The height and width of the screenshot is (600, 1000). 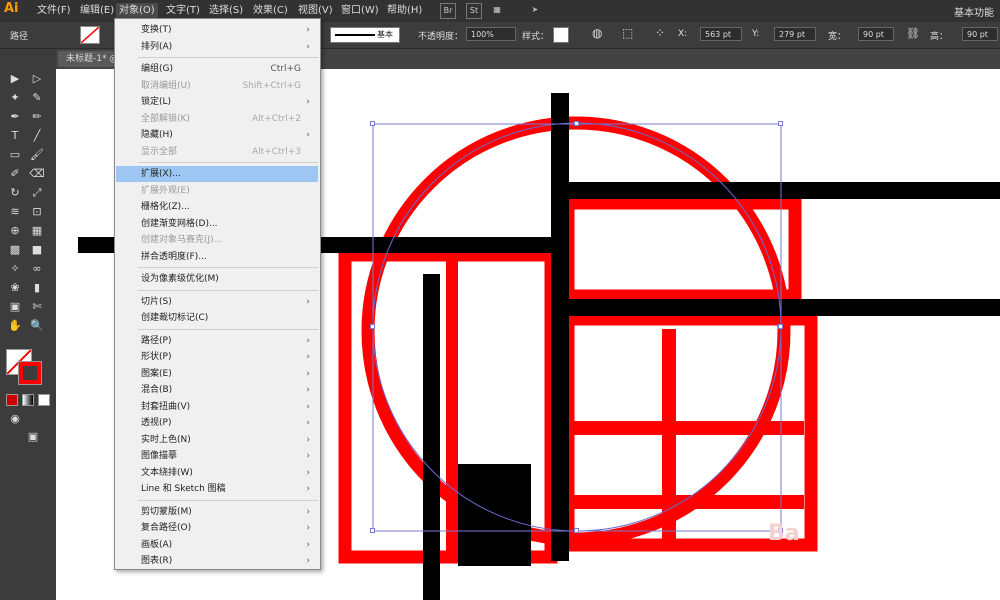 What do you see at coordinates (15, 193) in the screenshot?
I see `rotate-tool-icon: ↻` at bounding box center [15, 193].